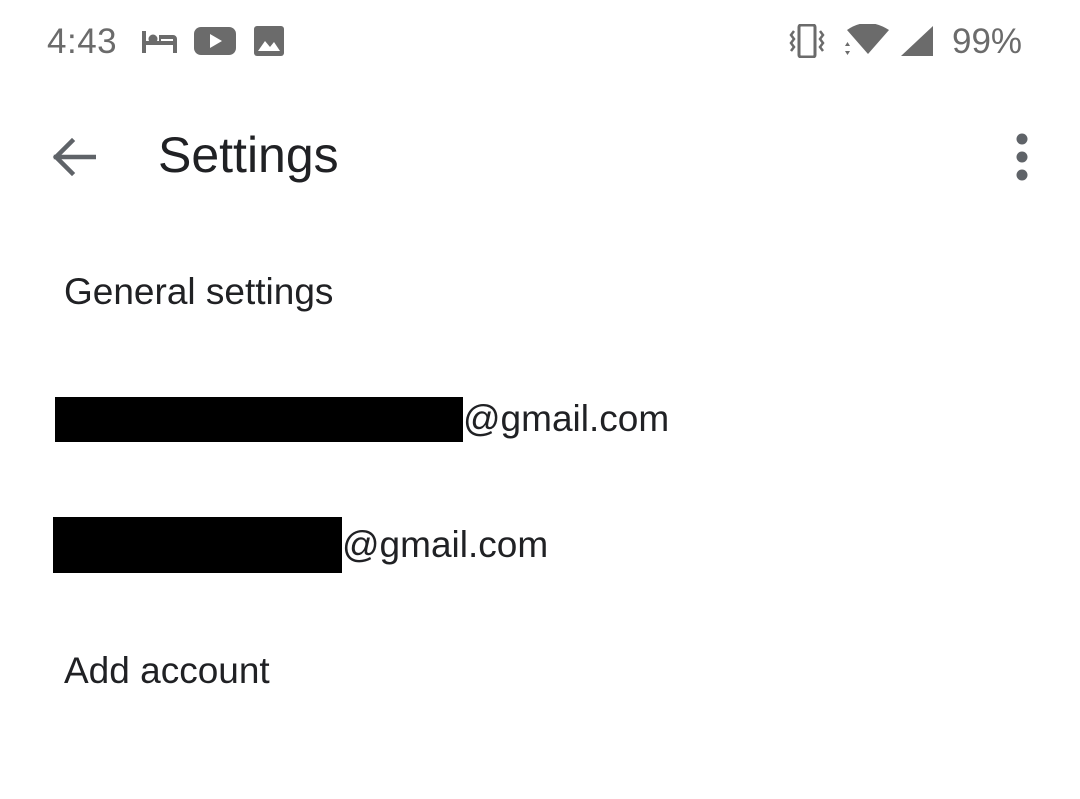  What do you see at coordinates (82, 41) in the screenshot?
I see `status-time: 4:43` at bounding box center [82, 41].